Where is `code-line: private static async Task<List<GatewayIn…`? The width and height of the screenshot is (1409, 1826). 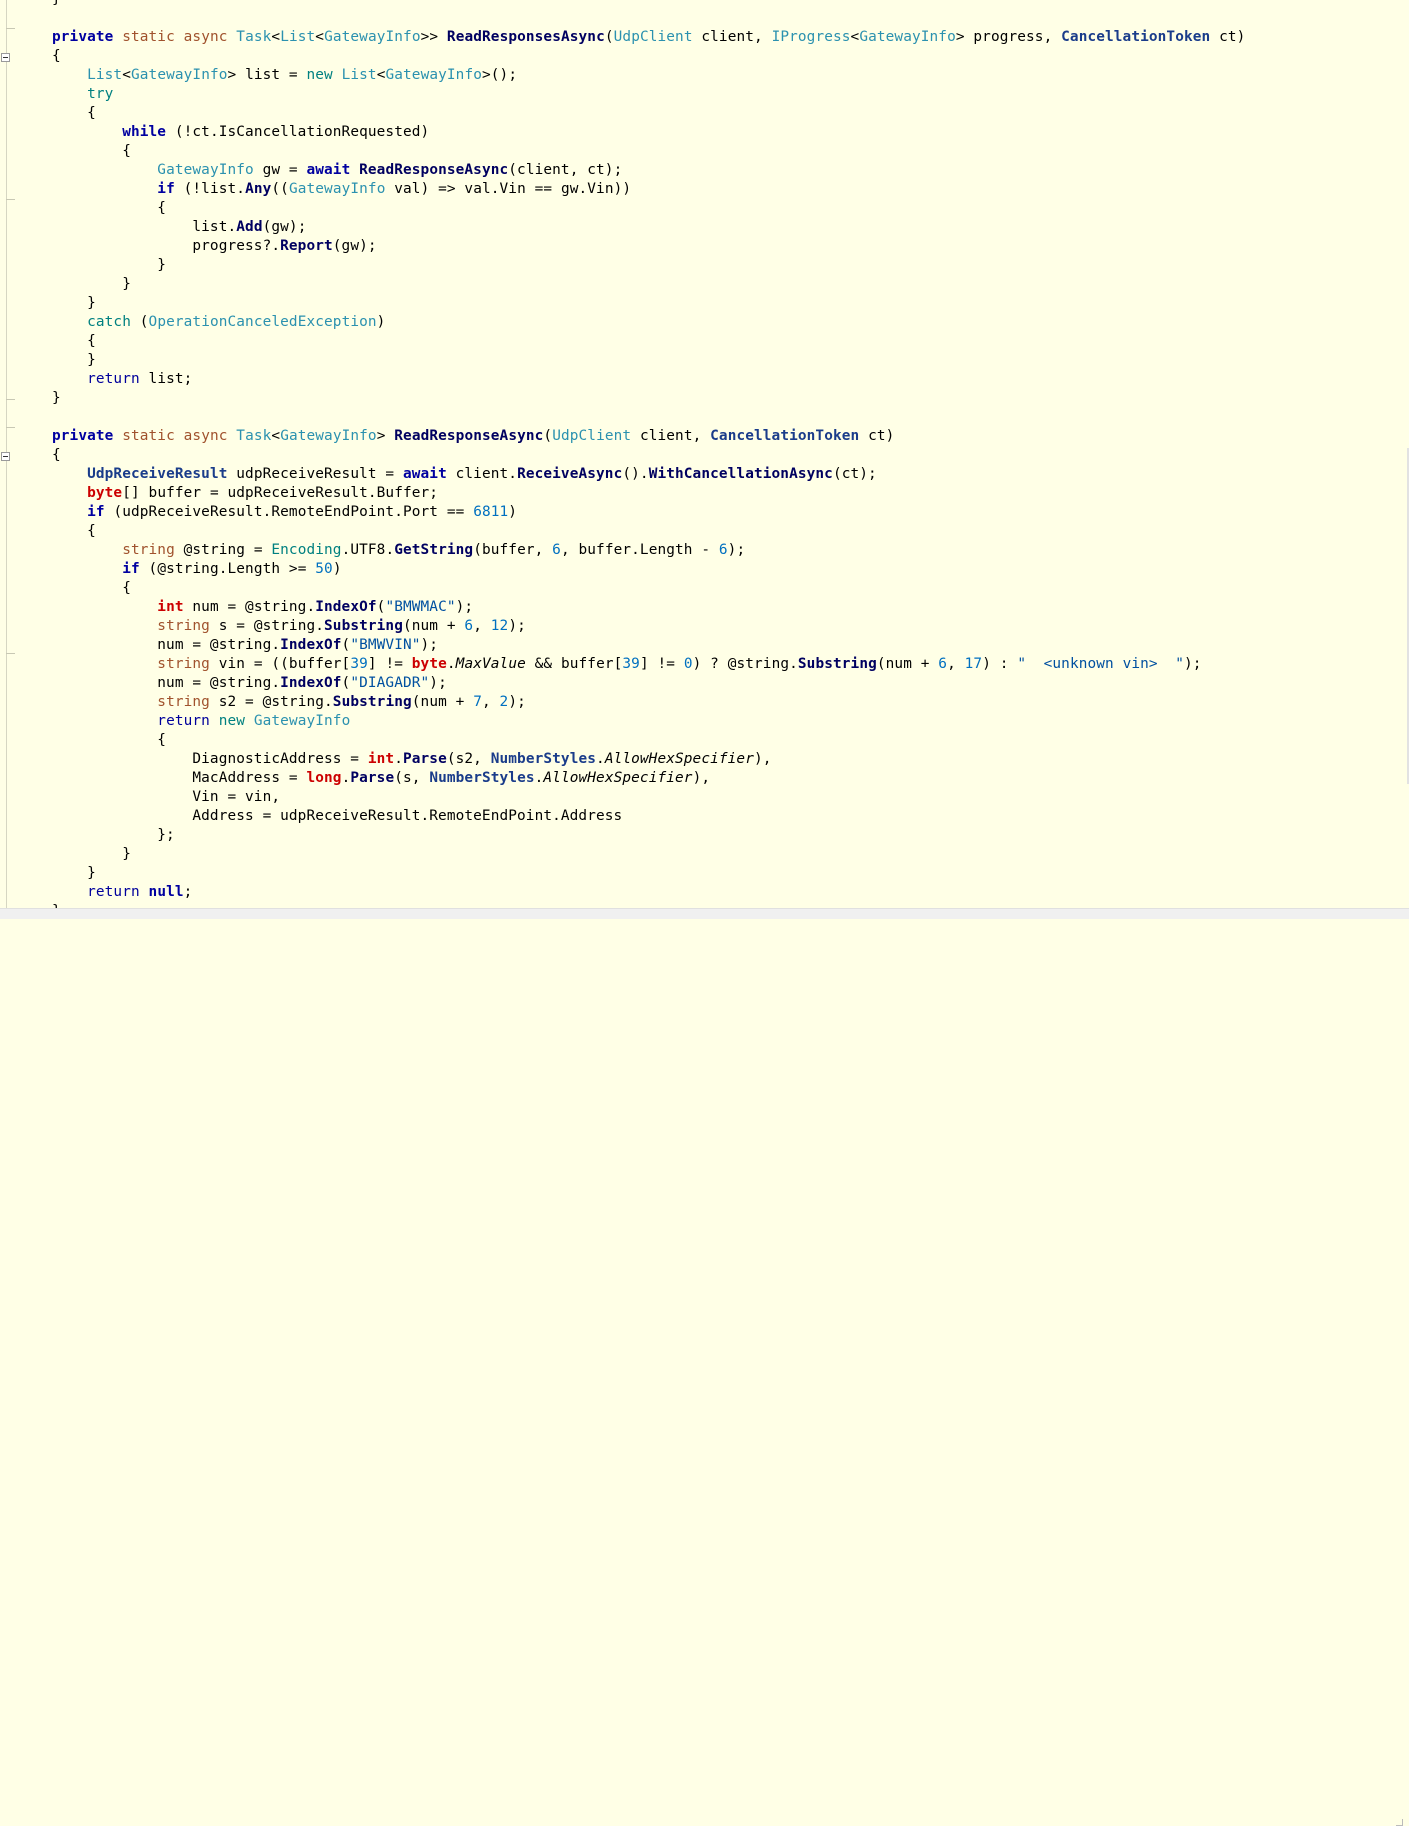 code-line: private static async Task<List<GatewayIn… is located at coordinates (648, 37).